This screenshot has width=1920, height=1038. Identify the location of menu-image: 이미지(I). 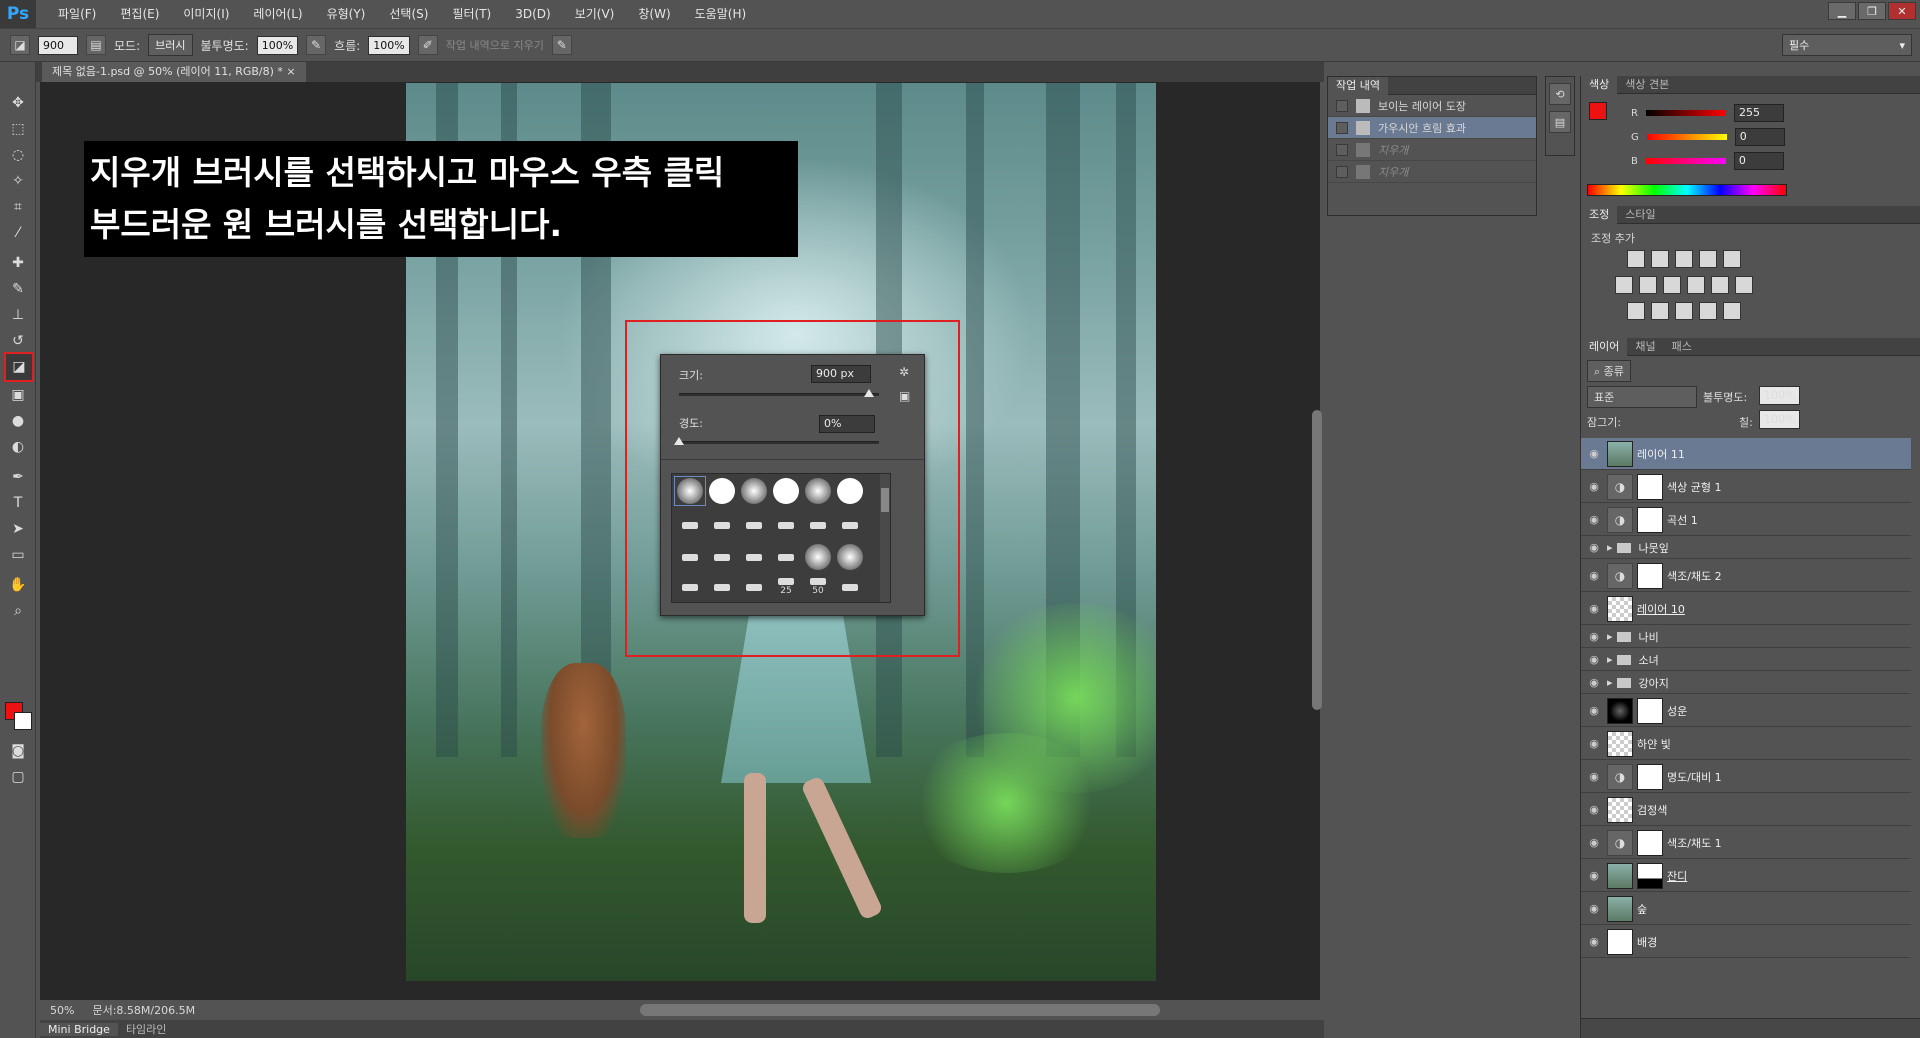
(206, 14).